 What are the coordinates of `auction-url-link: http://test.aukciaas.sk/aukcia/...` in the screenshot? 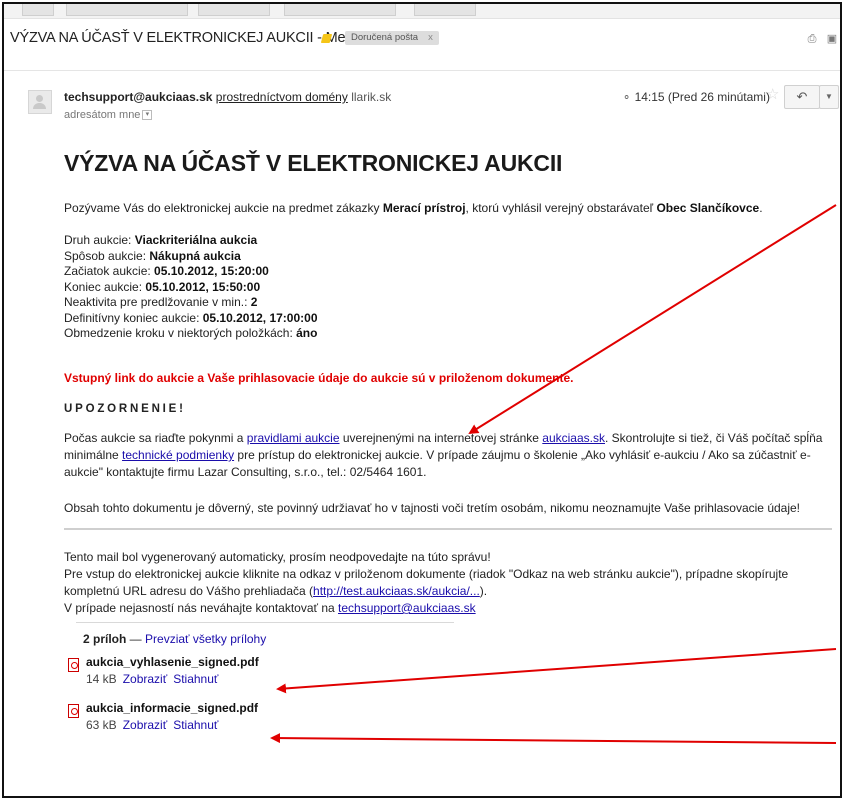 It's located at (396, 591).